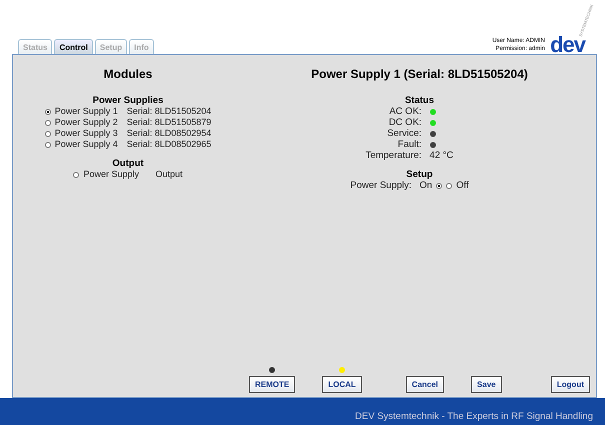  Describe the element at coordinates (116, 174) in the screenshot. I see `module-name: Power Supply` at that location.